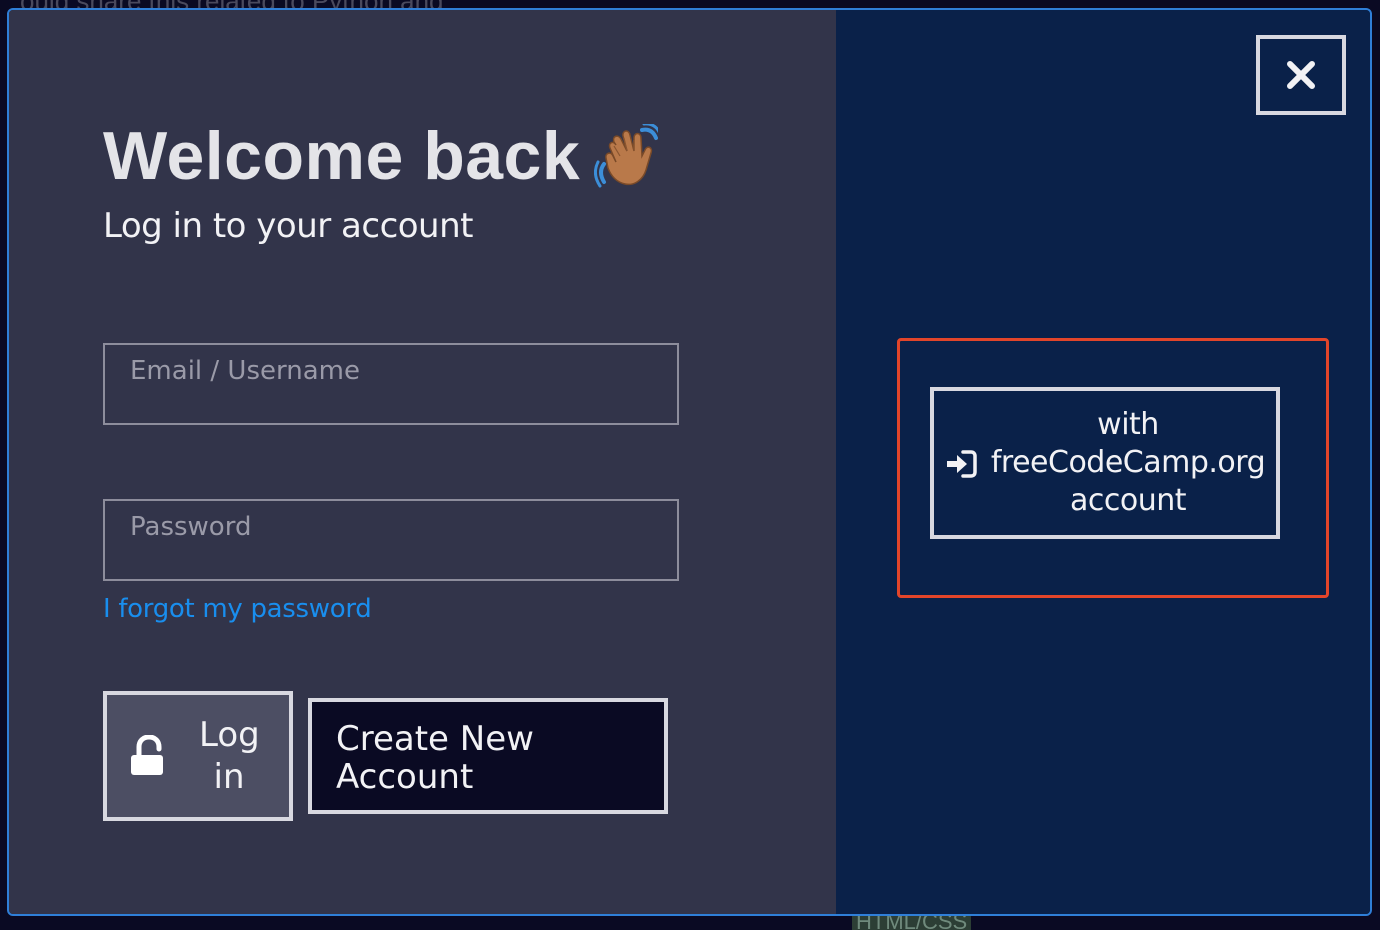 This screenshot has height=930, width=1380. What do you see at coordinates (435, 739) in the screenshot?
I see `create-label-line1: Create New` at bounding box center [435, 739].